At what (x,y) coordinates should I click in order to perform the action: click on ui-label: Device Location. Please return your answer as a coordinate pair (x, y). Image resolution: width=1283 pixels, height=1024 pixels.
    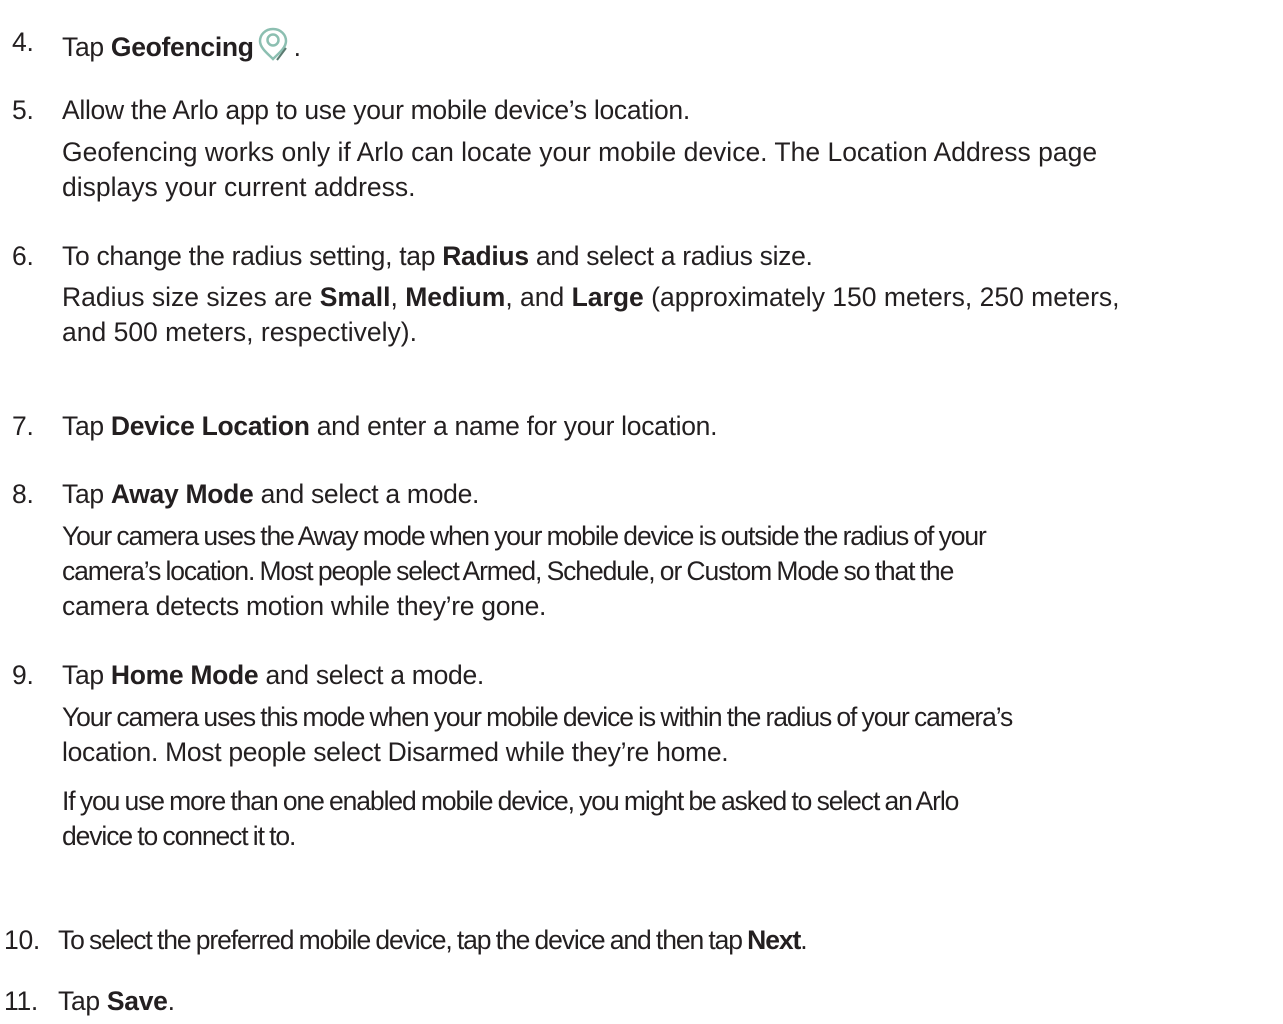
    Looking at the image, I should click on (210, 426).